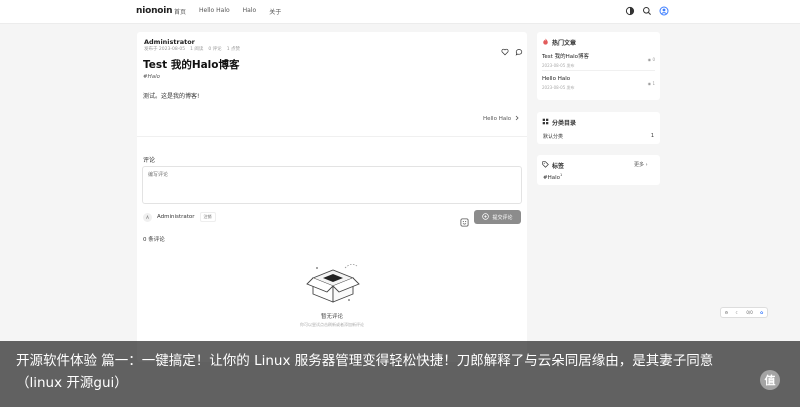 The image size is (800, 407). What do you see at coordinates (519, 50) in the screenshot?
I see `comment-bubble-icon` at bounding box center [519, 50].